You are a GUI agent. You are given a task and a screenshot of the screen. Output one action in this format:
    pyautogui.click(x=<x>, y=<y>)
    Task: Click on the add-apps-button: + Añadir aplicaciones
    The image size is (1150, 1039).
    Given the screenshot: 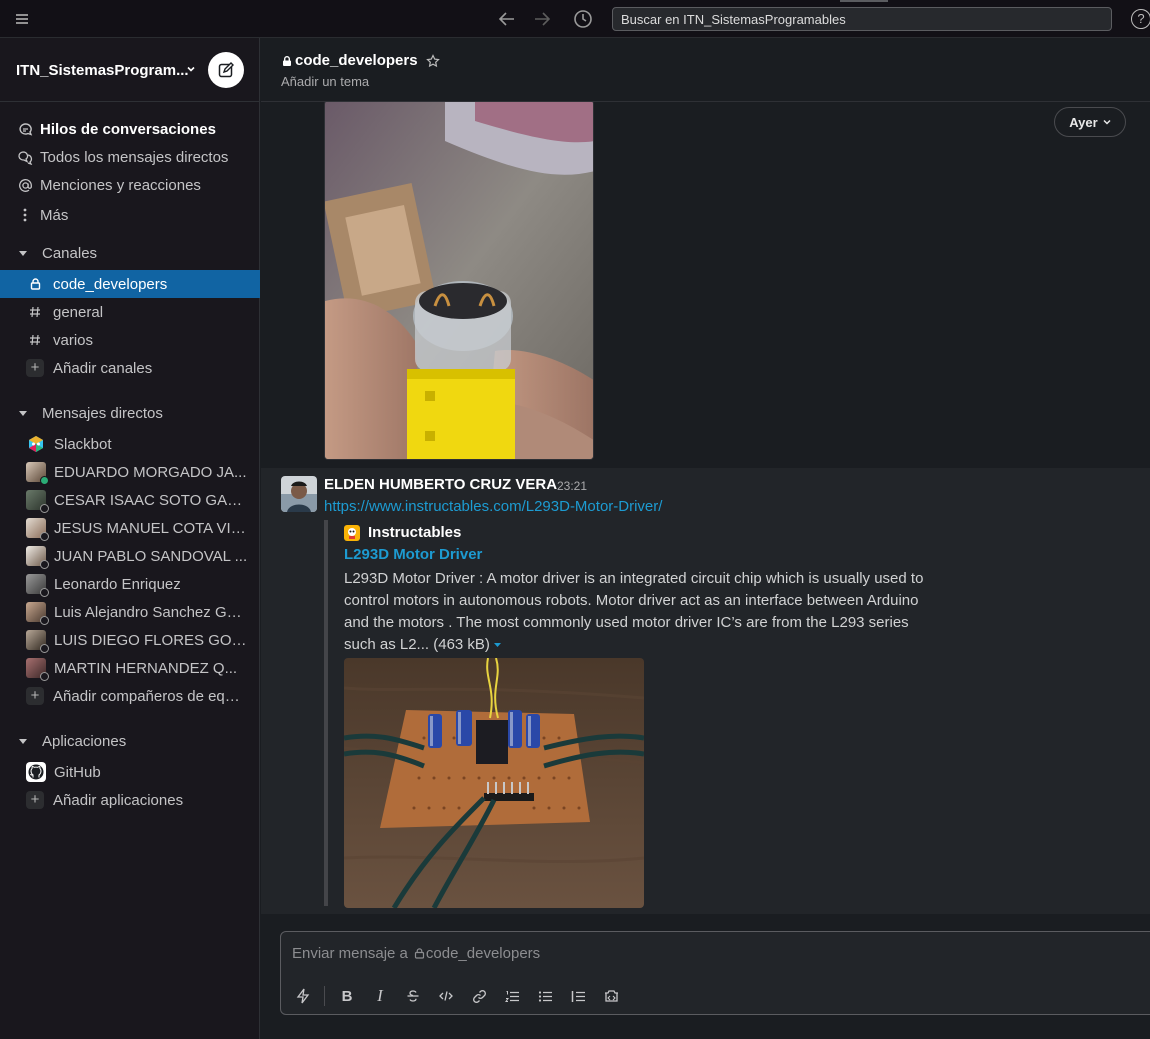 What is the action you would take?
    pyautogui.click(x=130, y=800)
    